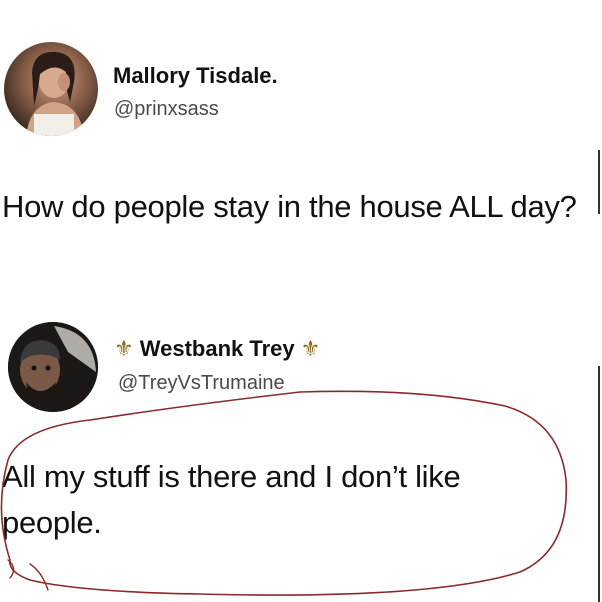 The height and width of the screenshot is (602, 602). Describe the element at coordinates (166, 109) in the screenshot. I see `author-handle: @prinxsass` at that location.